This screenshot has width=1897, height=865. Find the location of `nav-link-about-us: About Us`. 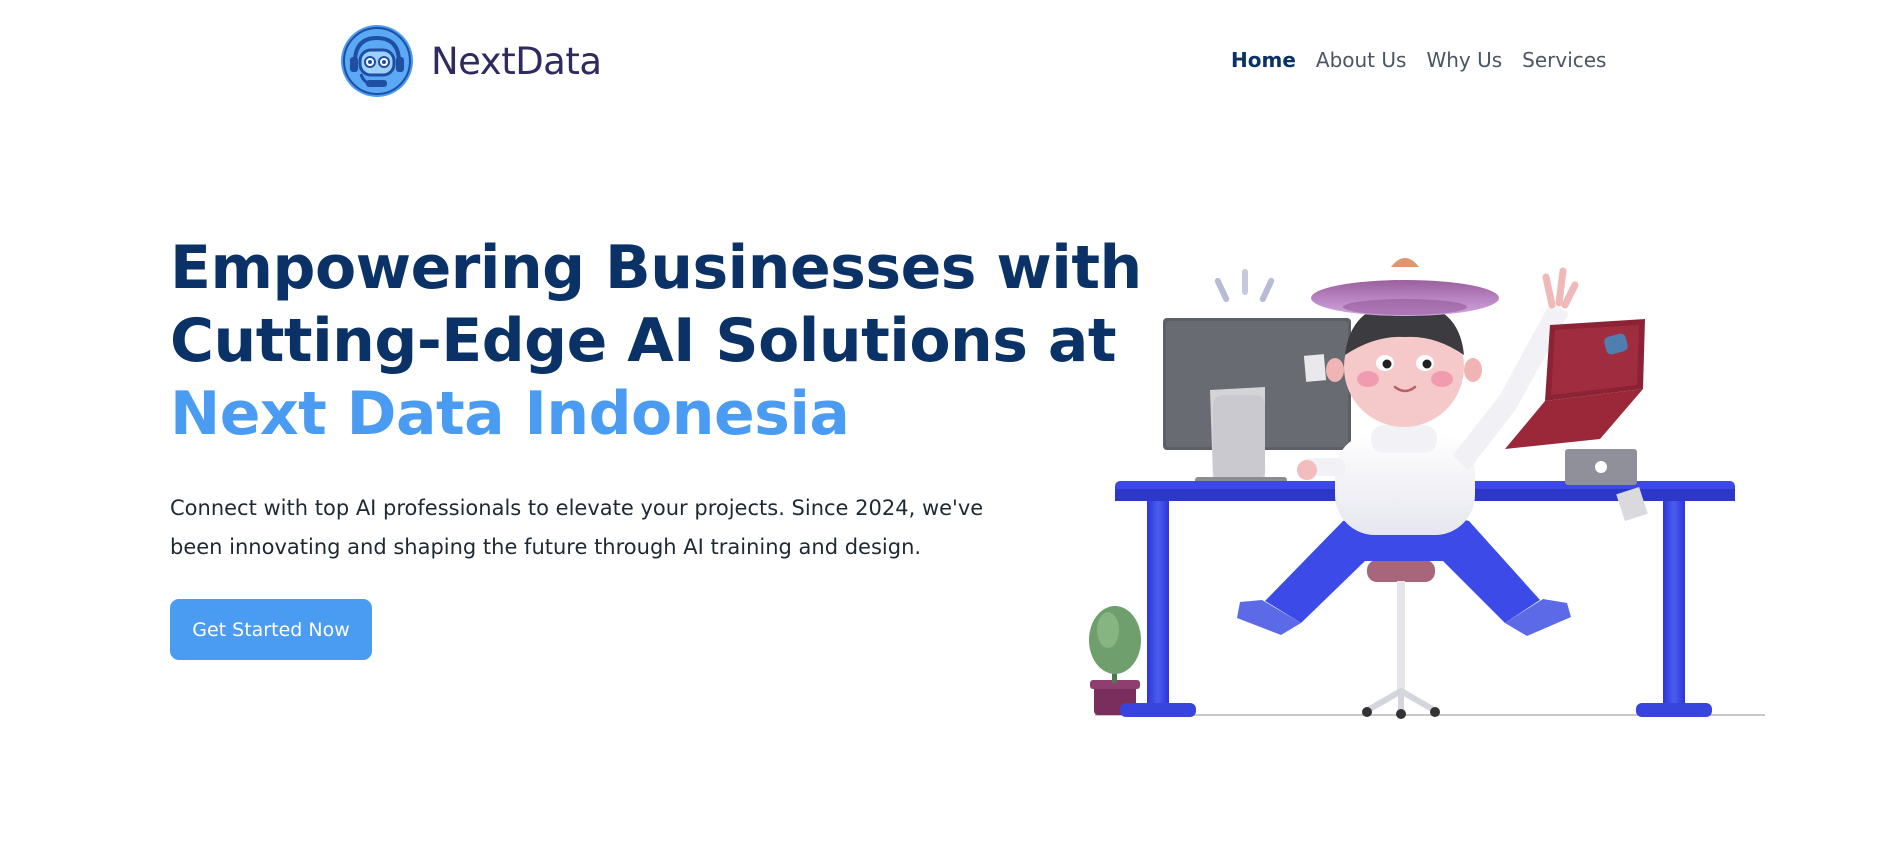

nav-link-about-us: About Us is located at coordinates (1361, 60).